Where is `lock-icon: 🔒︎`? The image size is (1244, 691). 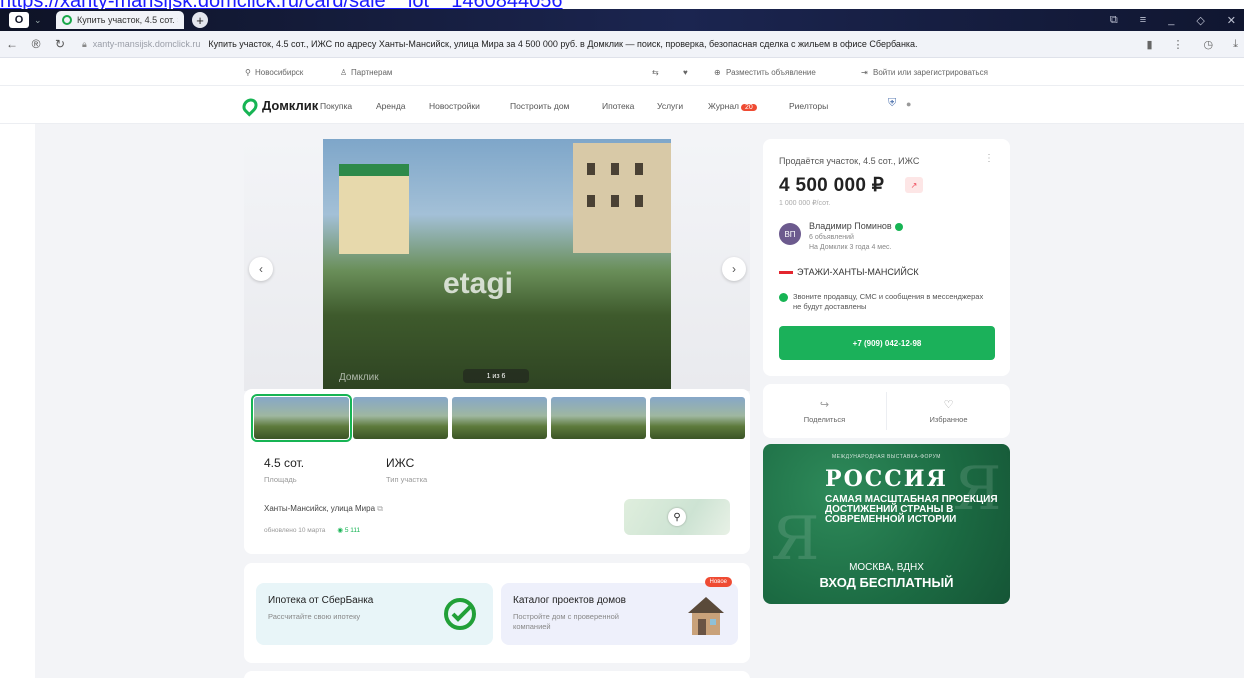
lock-icon: 🔒︎ is located at coordinates (84, 44).